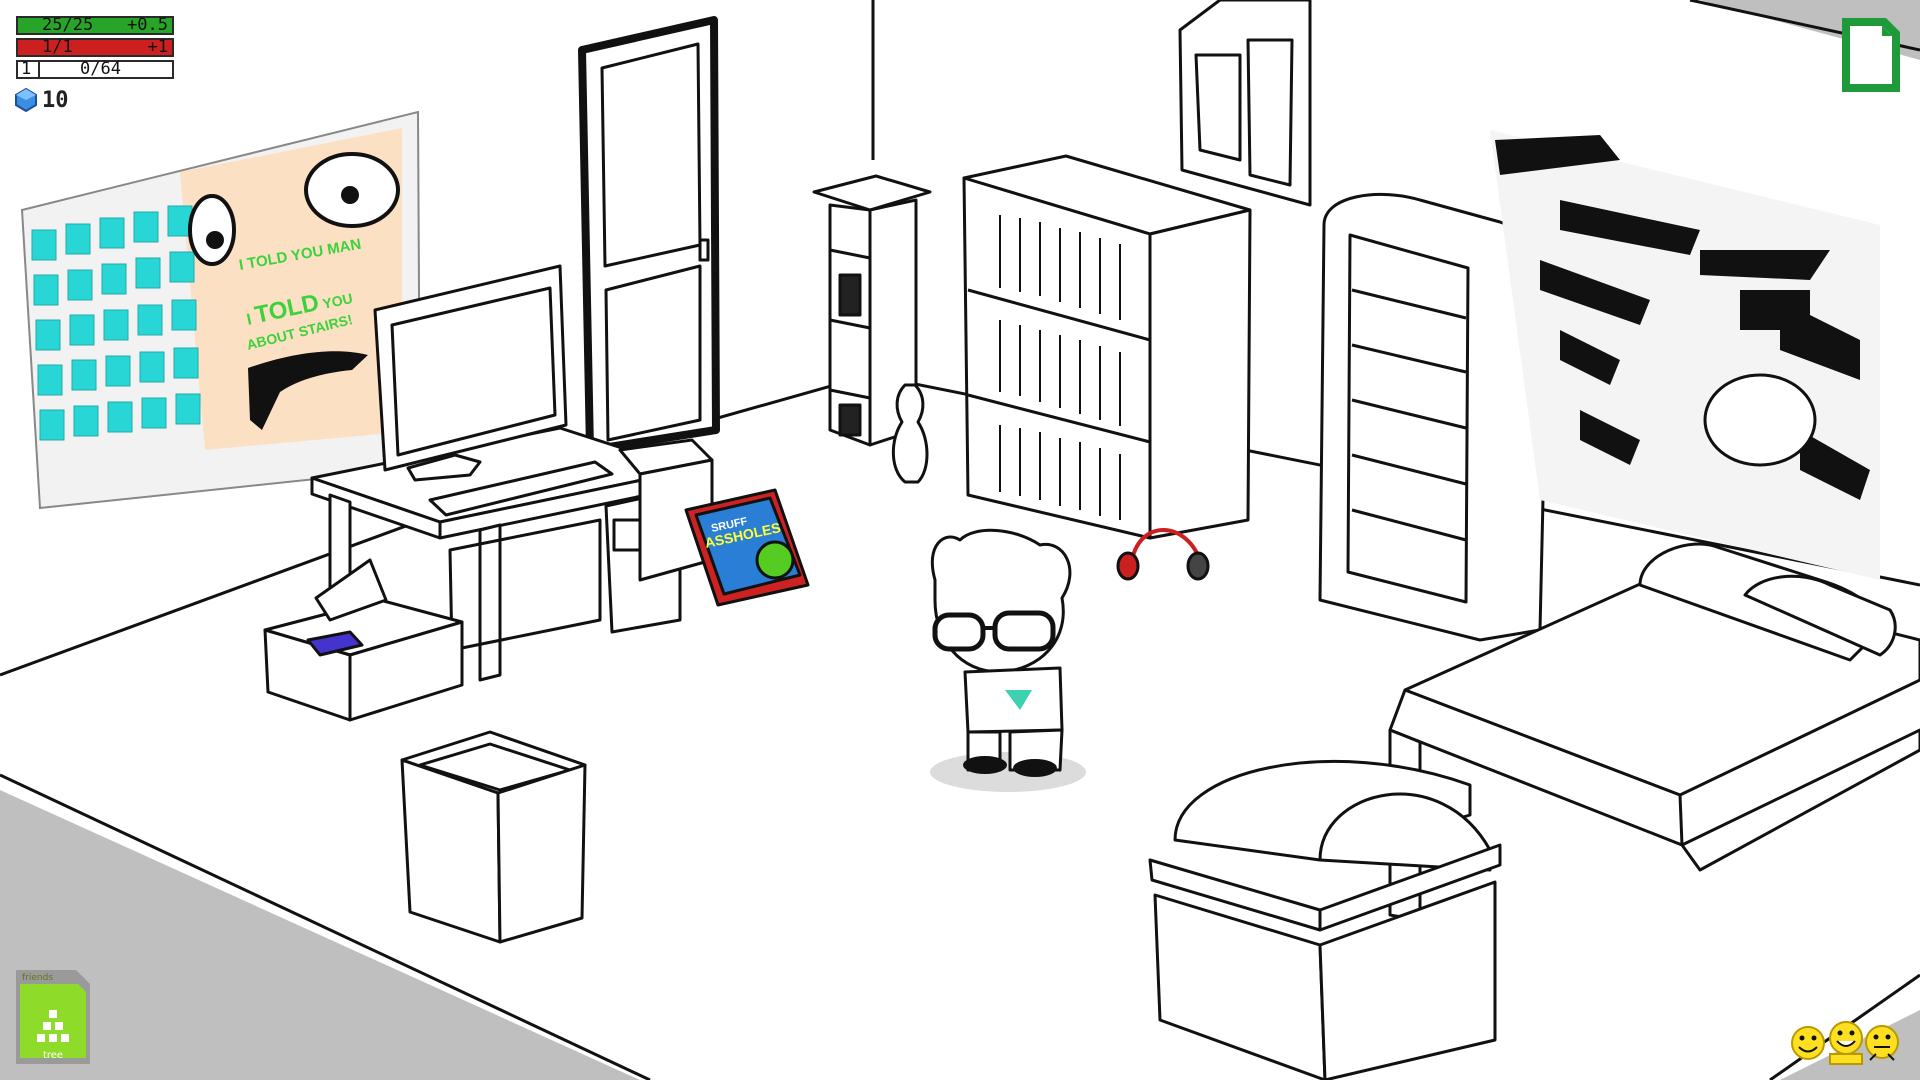 Image resolution: width=1920 pixels, height=1080 pixels. I want to click on aspect-vial: 1/1 +1, so click(95, 47).